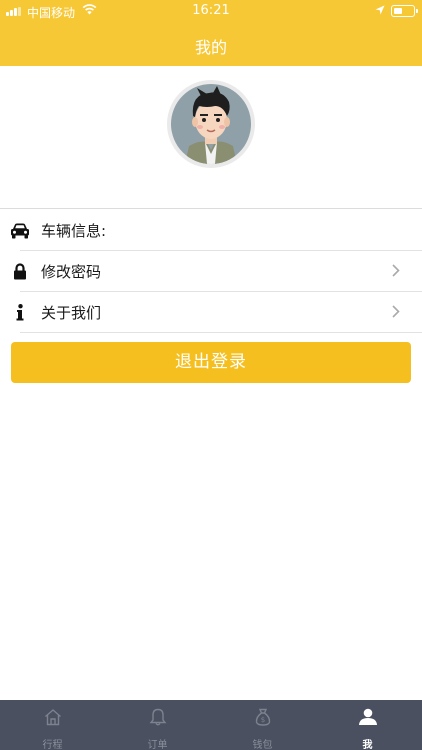  I want to click on header-bar: 中国移动 16:21 我的, so click(211, 33).